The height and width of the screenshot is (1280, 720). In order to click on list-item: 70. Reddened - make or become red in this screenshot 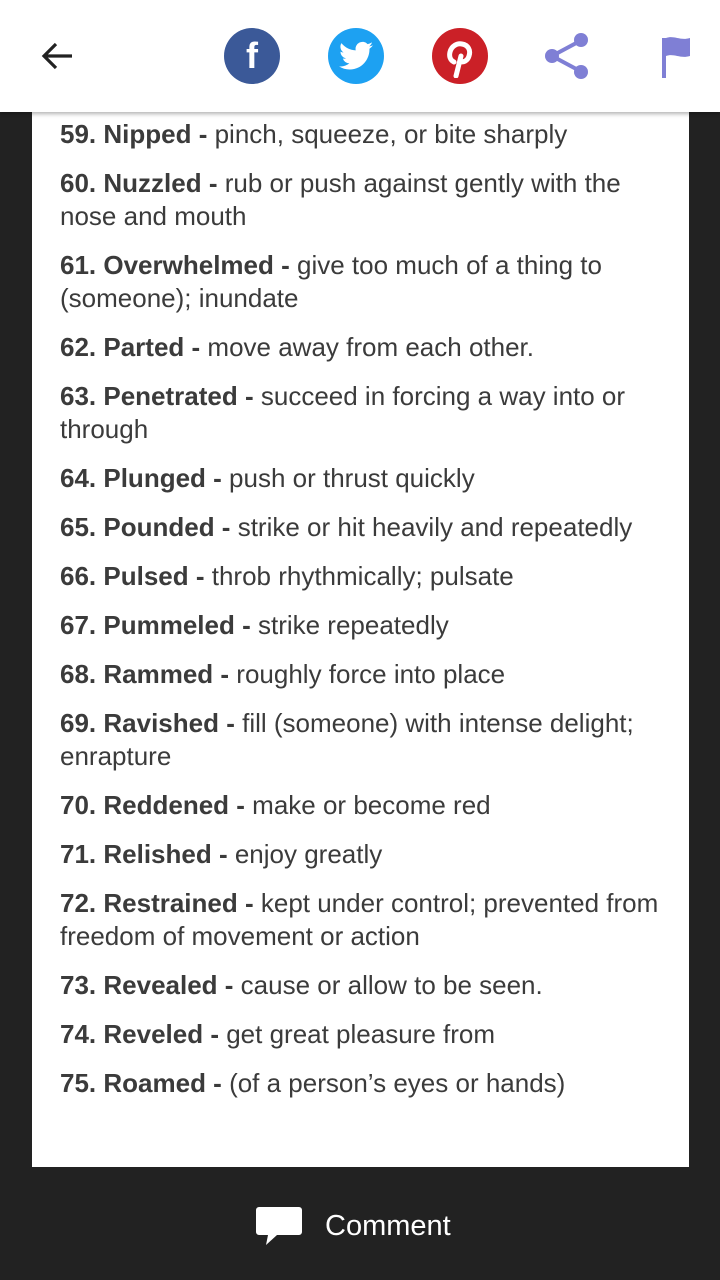, I will do `click(365, 805)`.